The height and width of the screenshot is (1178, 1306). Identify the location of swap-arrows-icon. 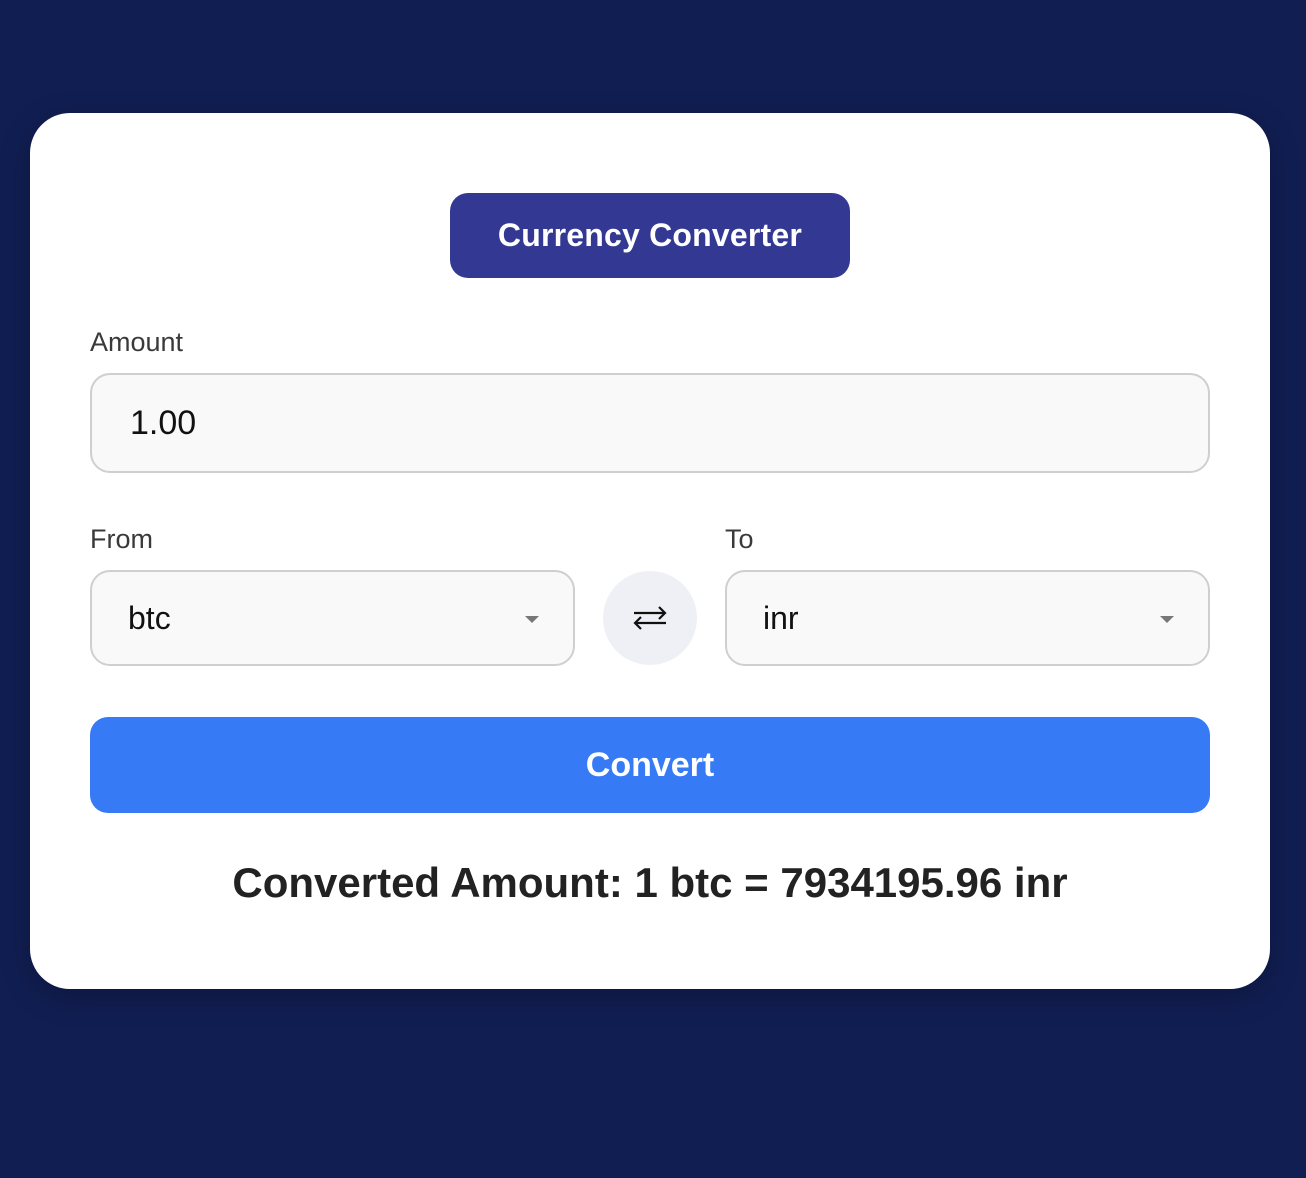
(650, 618).